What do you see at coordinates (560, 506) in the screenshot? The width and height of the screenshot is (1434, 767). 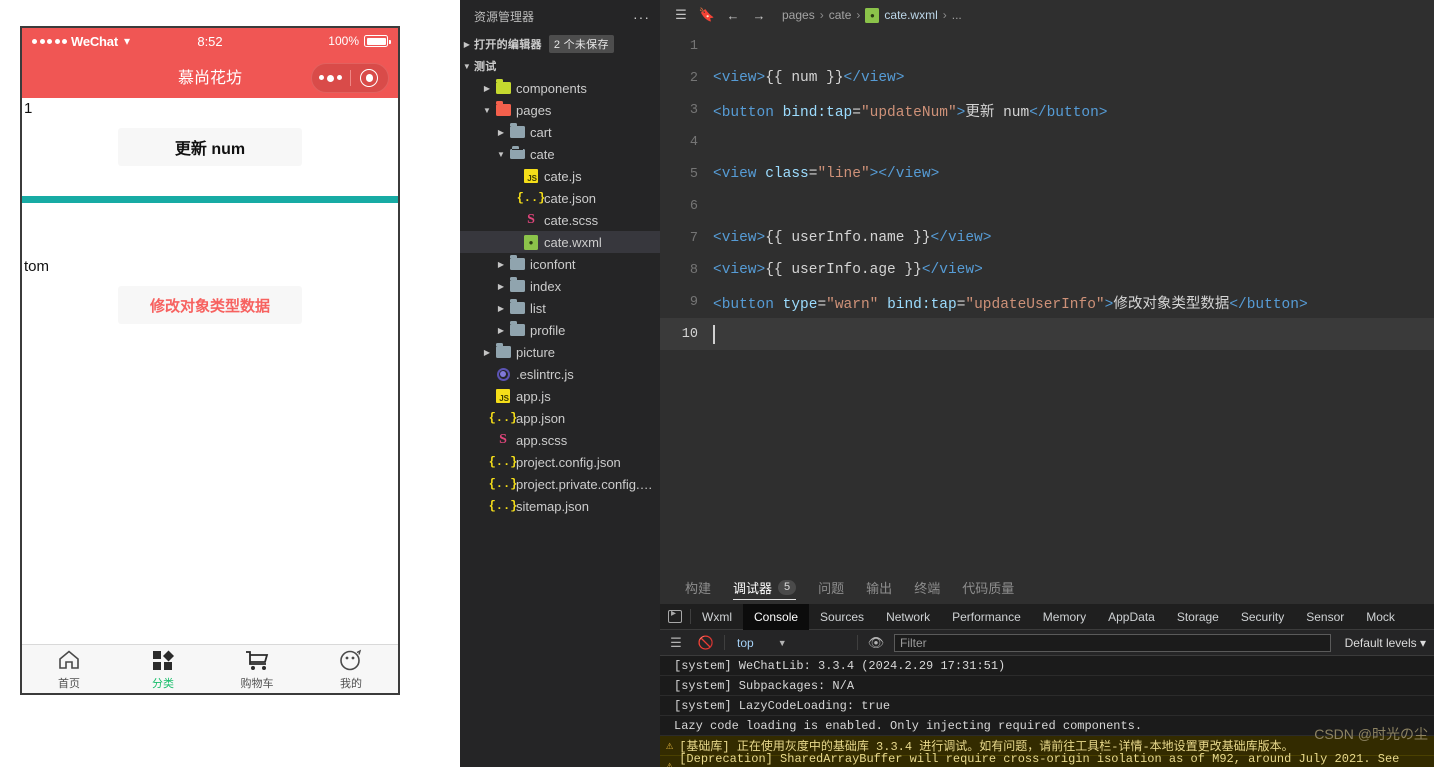 I see `tree-file-sitemap-json: ▶{..}sitemap.json` at bounding box center [560, 506].